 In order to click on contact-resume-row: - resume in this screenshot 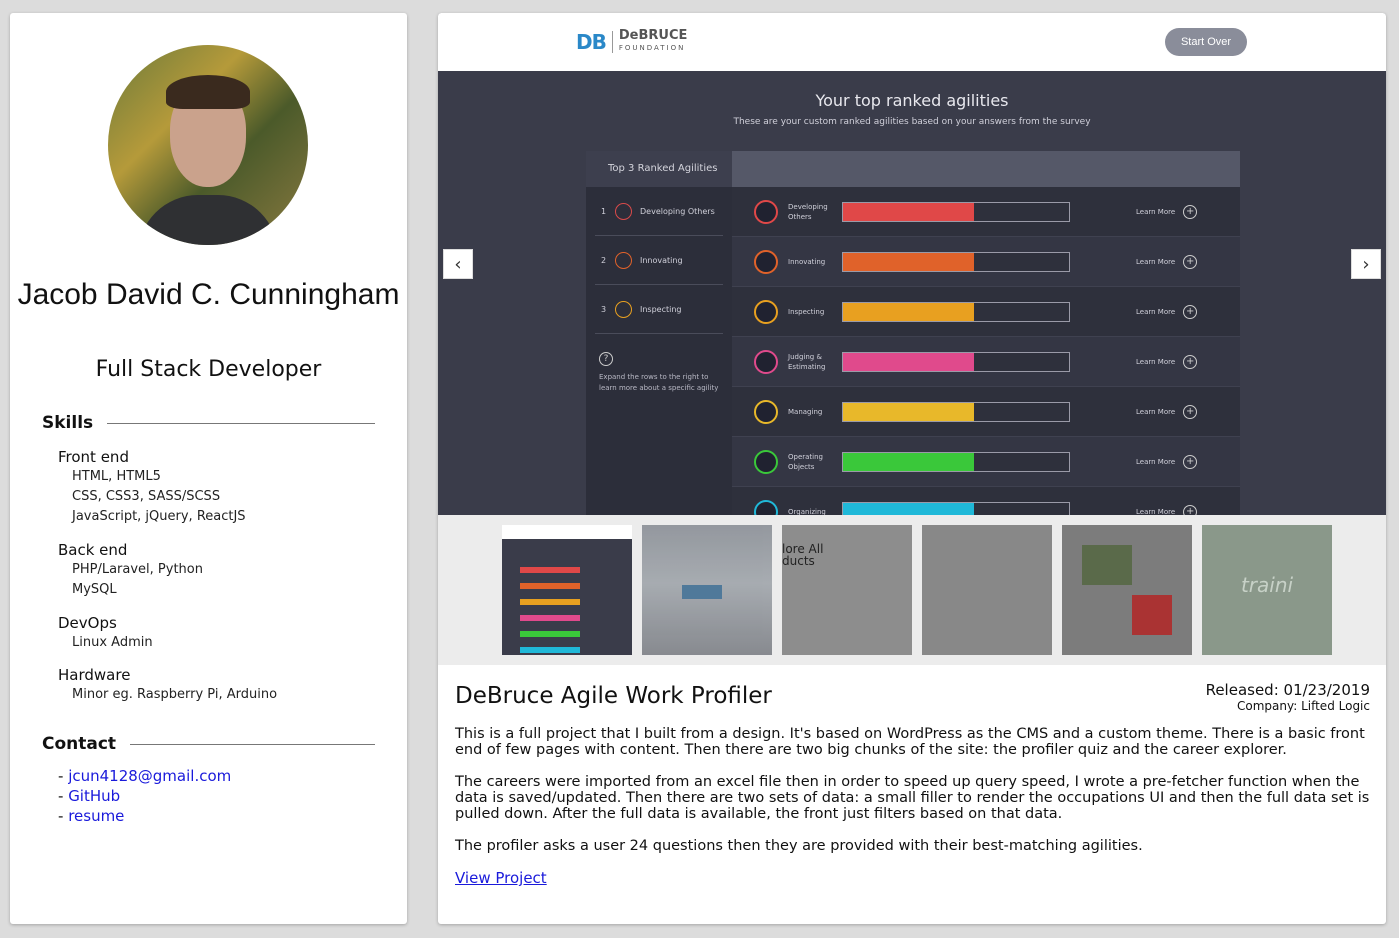, I will do `click(144, 816)`.